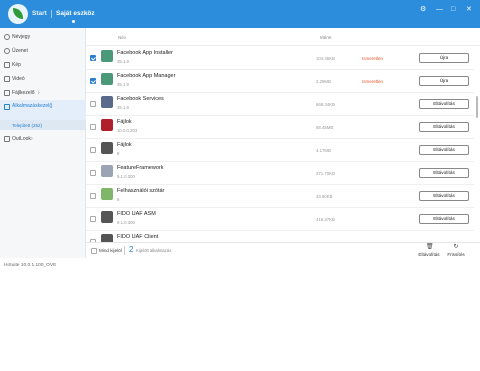  I want to click on chevron-down-icon: ⌄, so click(51, 106).